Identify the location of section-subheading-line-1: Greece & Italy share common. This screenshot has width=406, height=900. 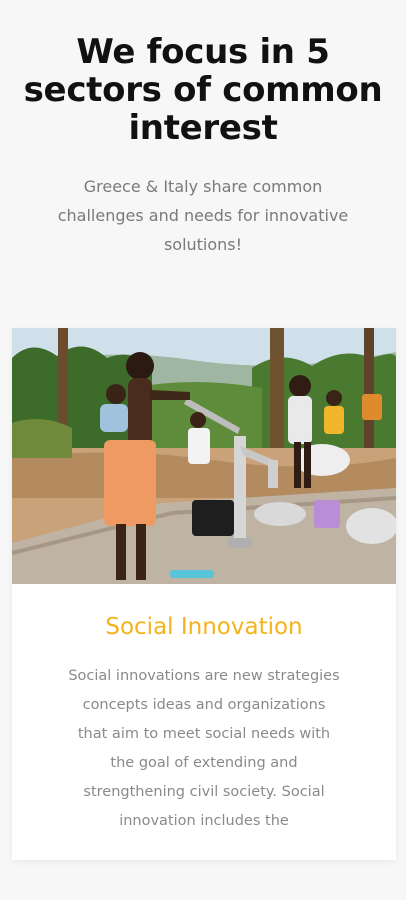
(203, 186).